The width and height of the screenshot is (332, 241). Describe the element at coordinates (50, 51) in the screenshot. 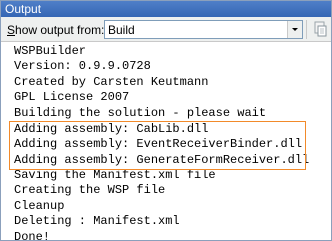

I see `output-line: WSPBuilder` at that location.